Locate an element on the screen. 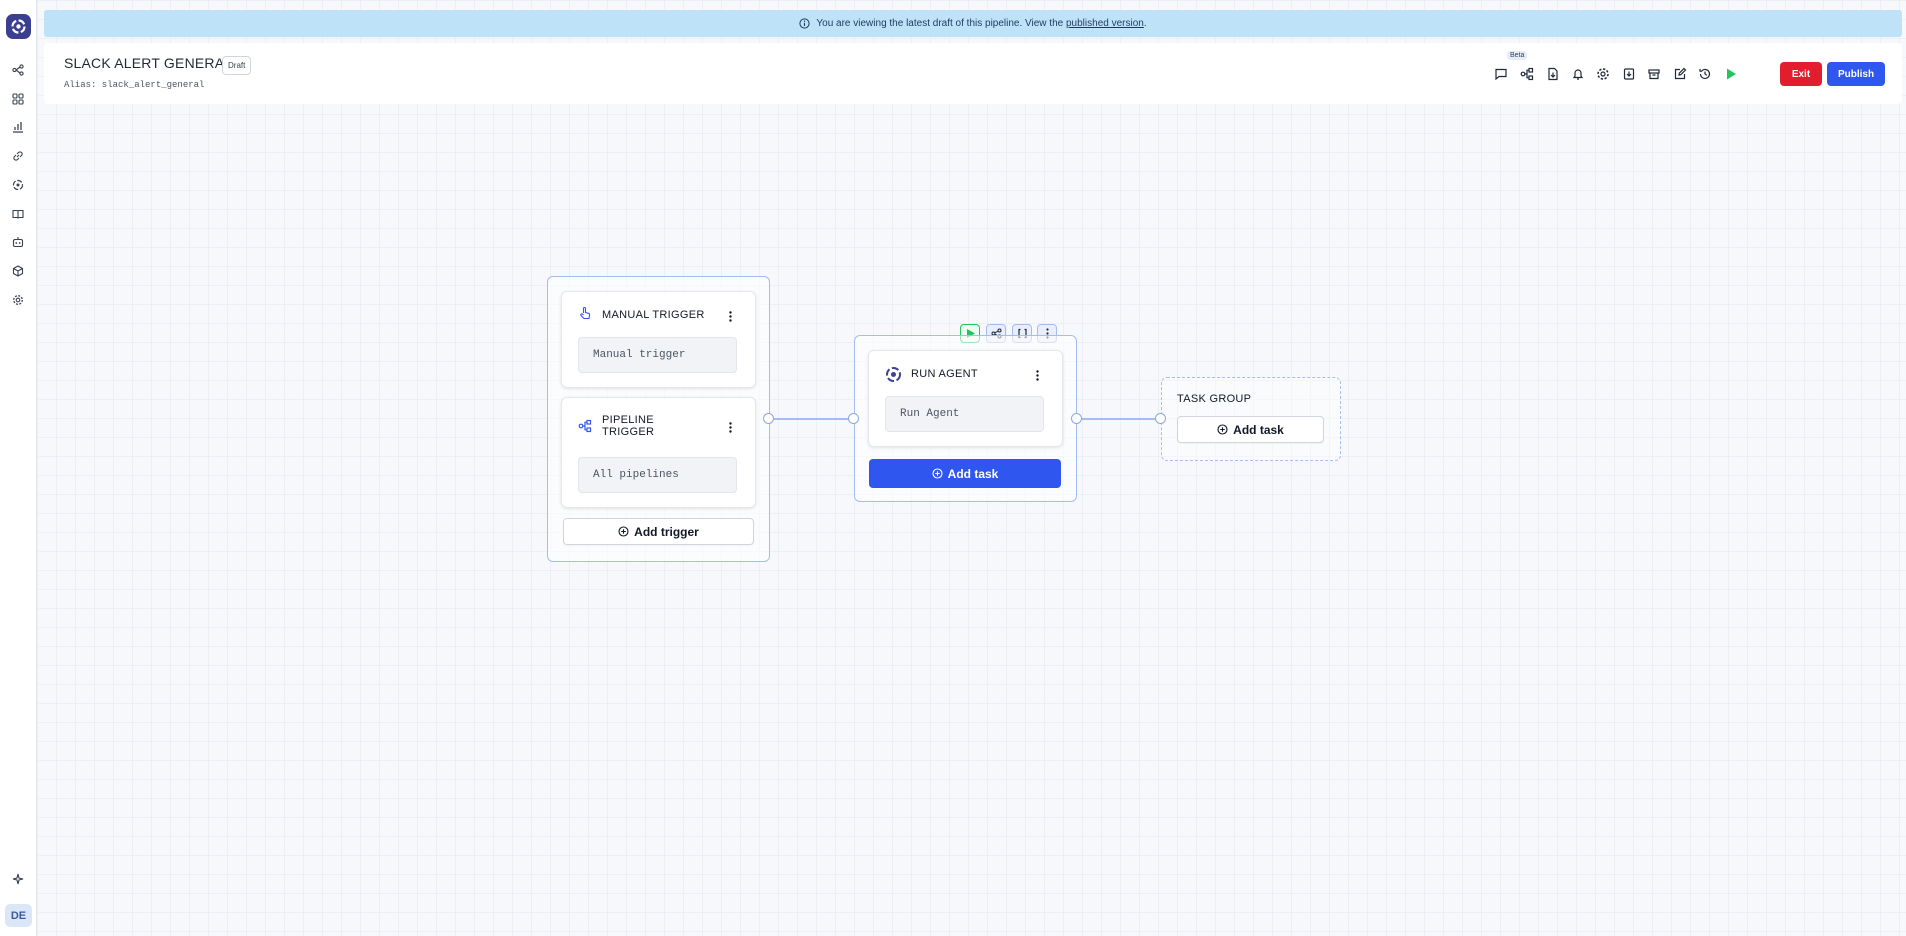 The width and height of the screenshot is (1906, 936). sparkle-icon is located at coordinates (18, 879).